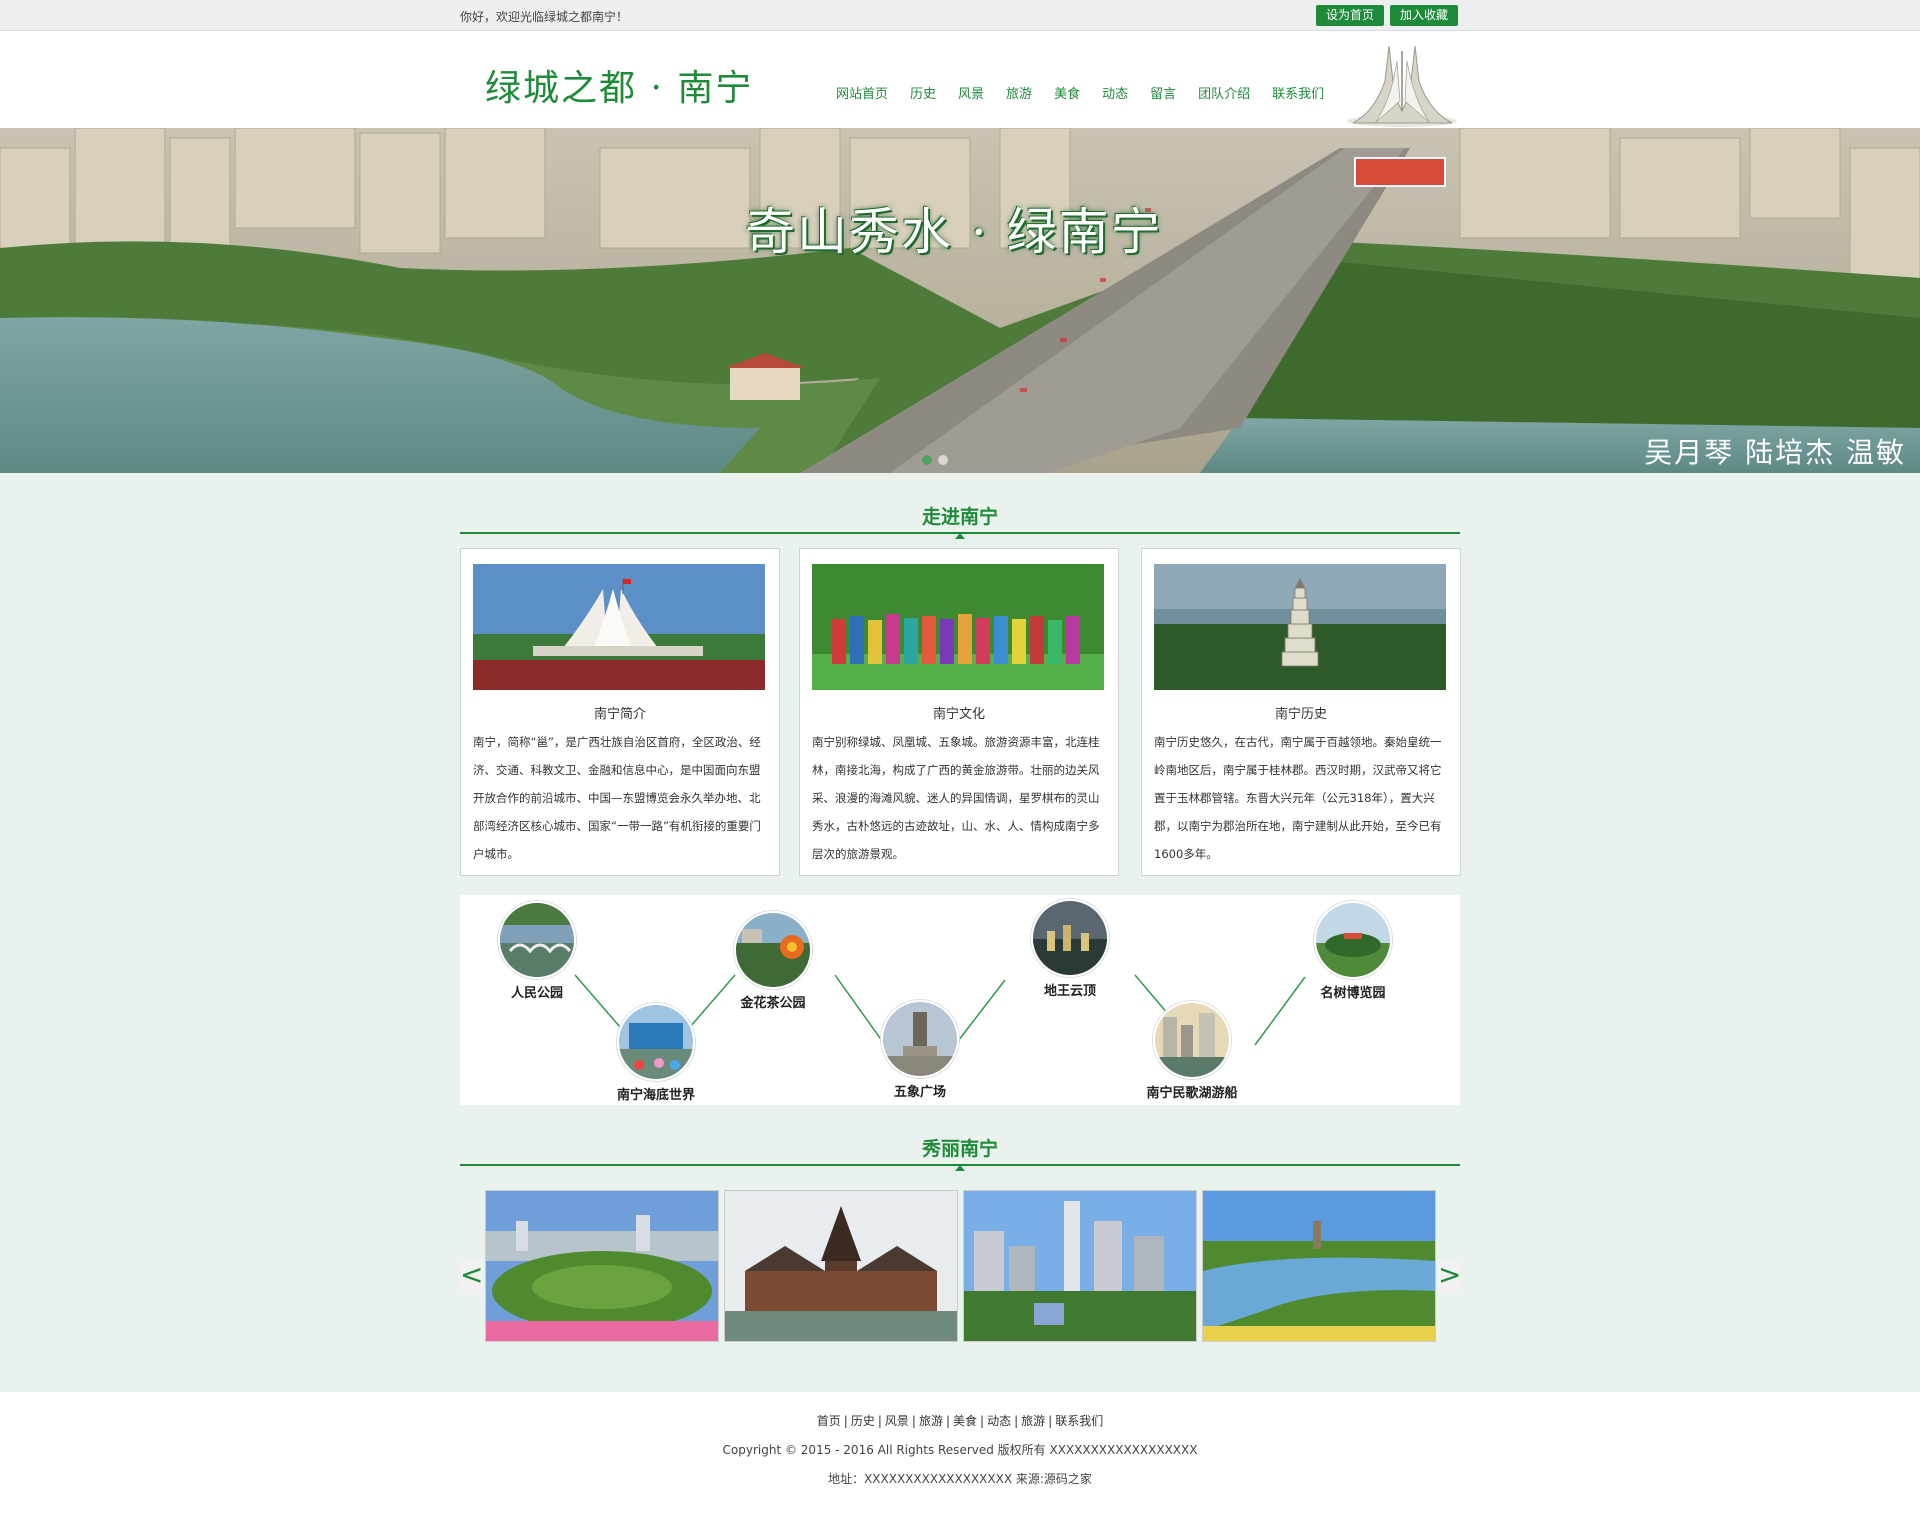 The width and height of the screenshot is (1920, 1535). What do you see at coordinates (935, 460) in the screenshot?
I see `banner-pager` at bounding box center [935, 460].